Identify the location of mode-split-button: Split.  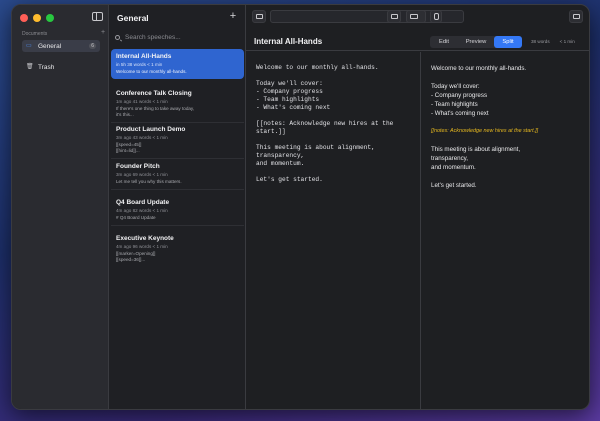
(508, 42).